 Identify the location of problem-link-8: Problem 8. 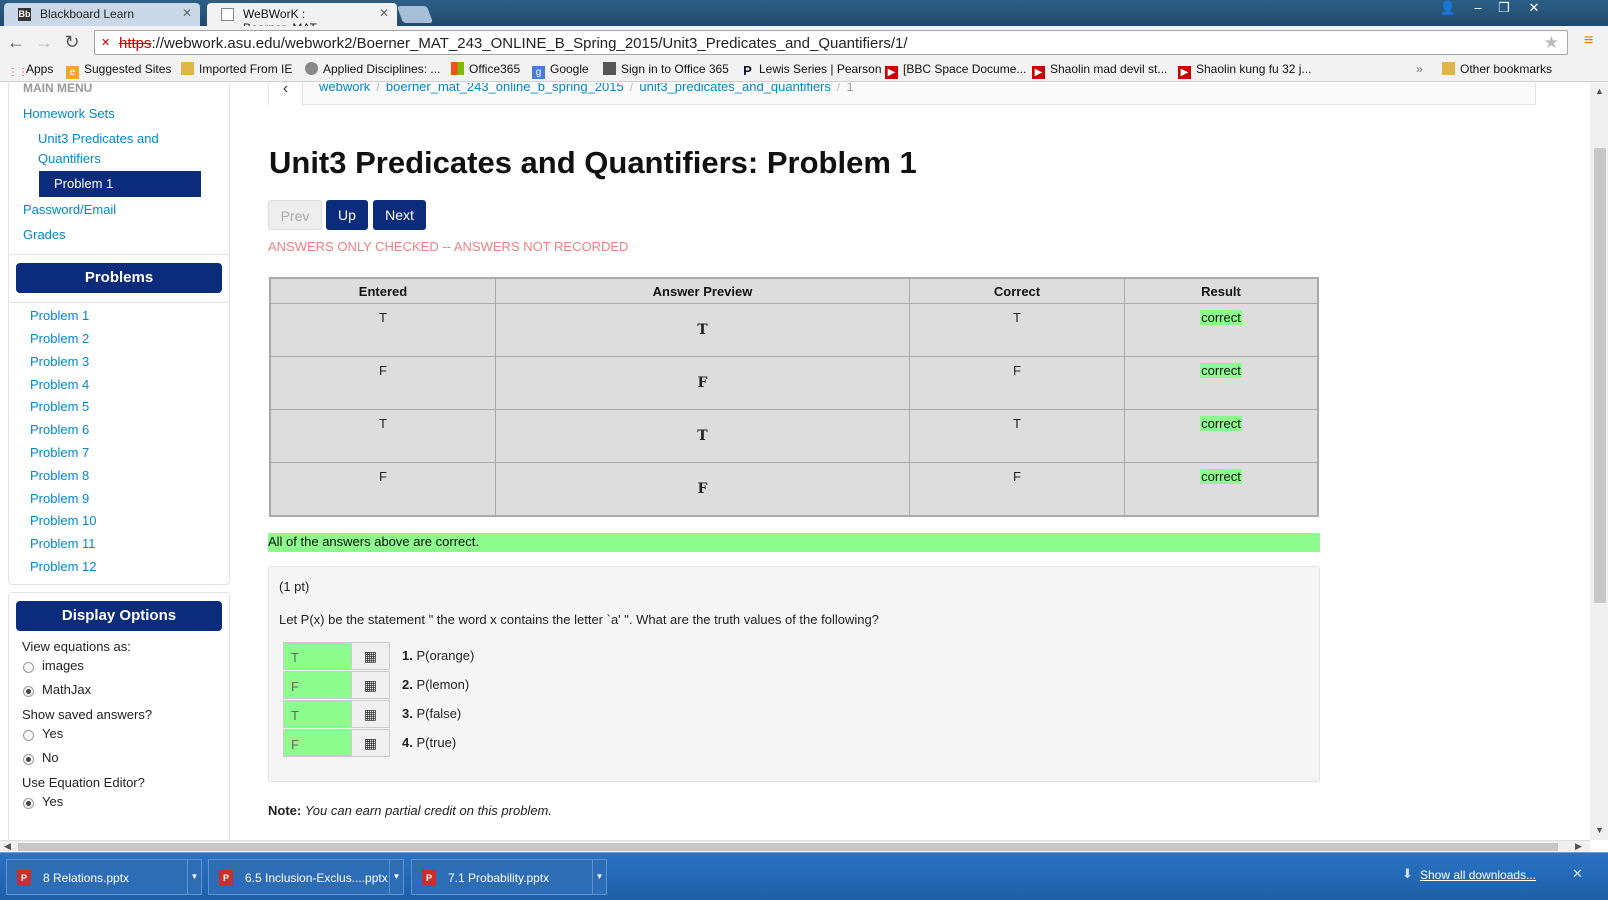
(59, 475).